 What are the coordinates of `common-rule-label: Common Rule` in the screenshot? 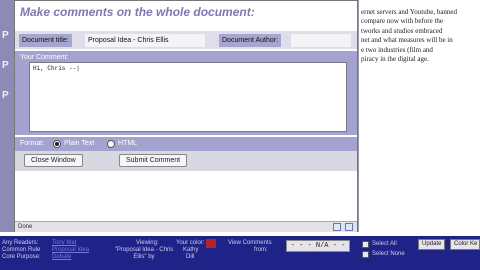 It's located at (21, 250).